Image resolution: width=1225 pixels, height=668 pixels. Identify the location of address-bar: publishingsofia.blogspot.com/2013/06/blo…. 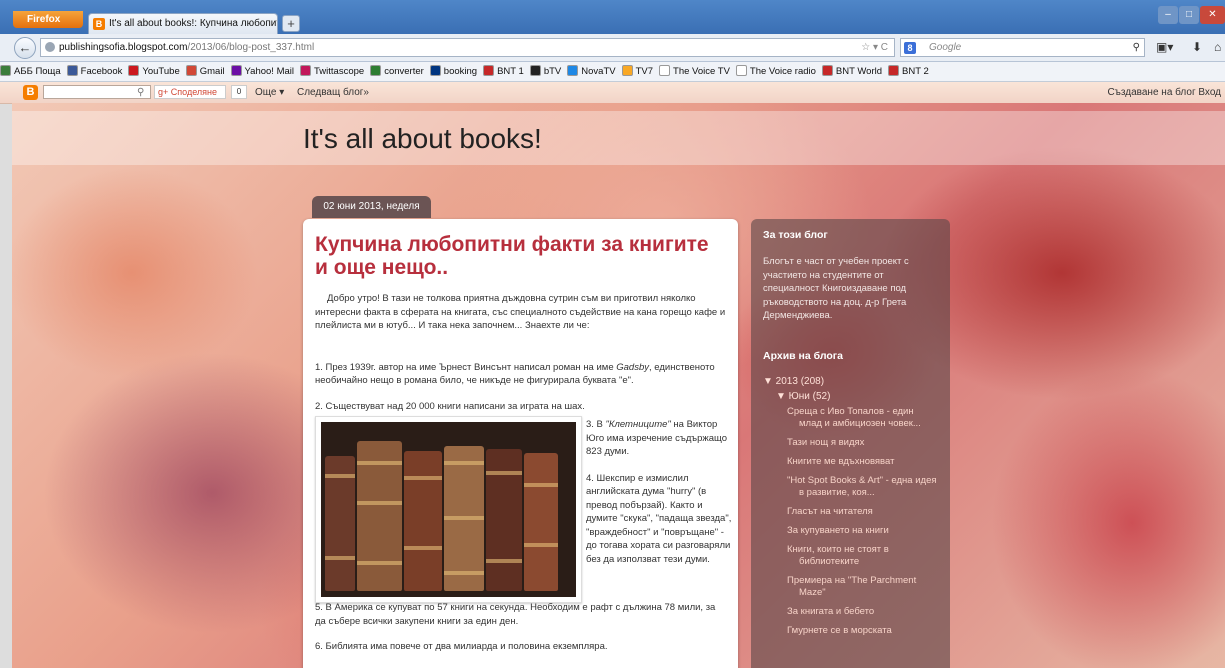
(467, 47).